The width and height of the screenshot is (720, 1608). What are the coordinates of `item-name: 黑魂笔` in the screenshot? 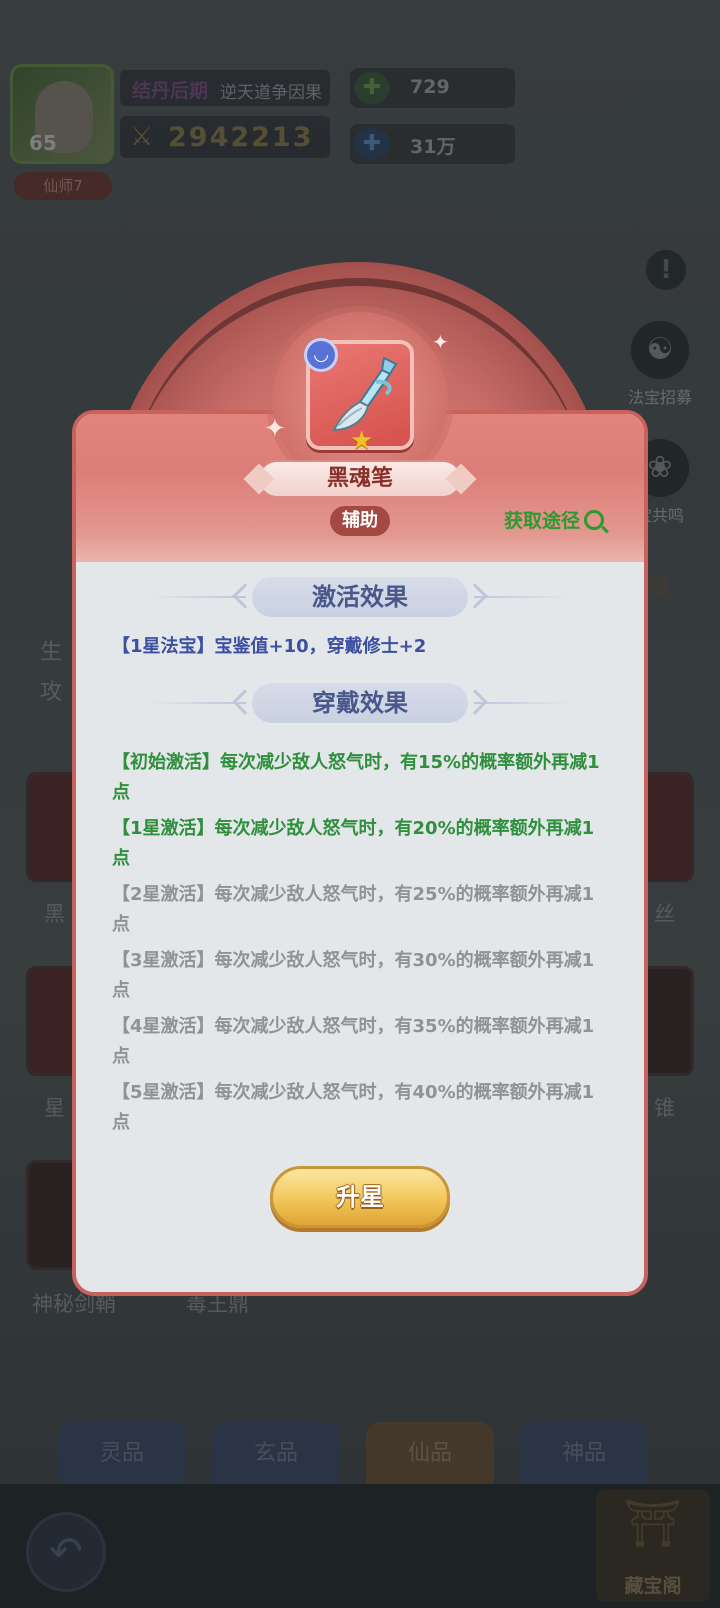 It's located at (360, 479).